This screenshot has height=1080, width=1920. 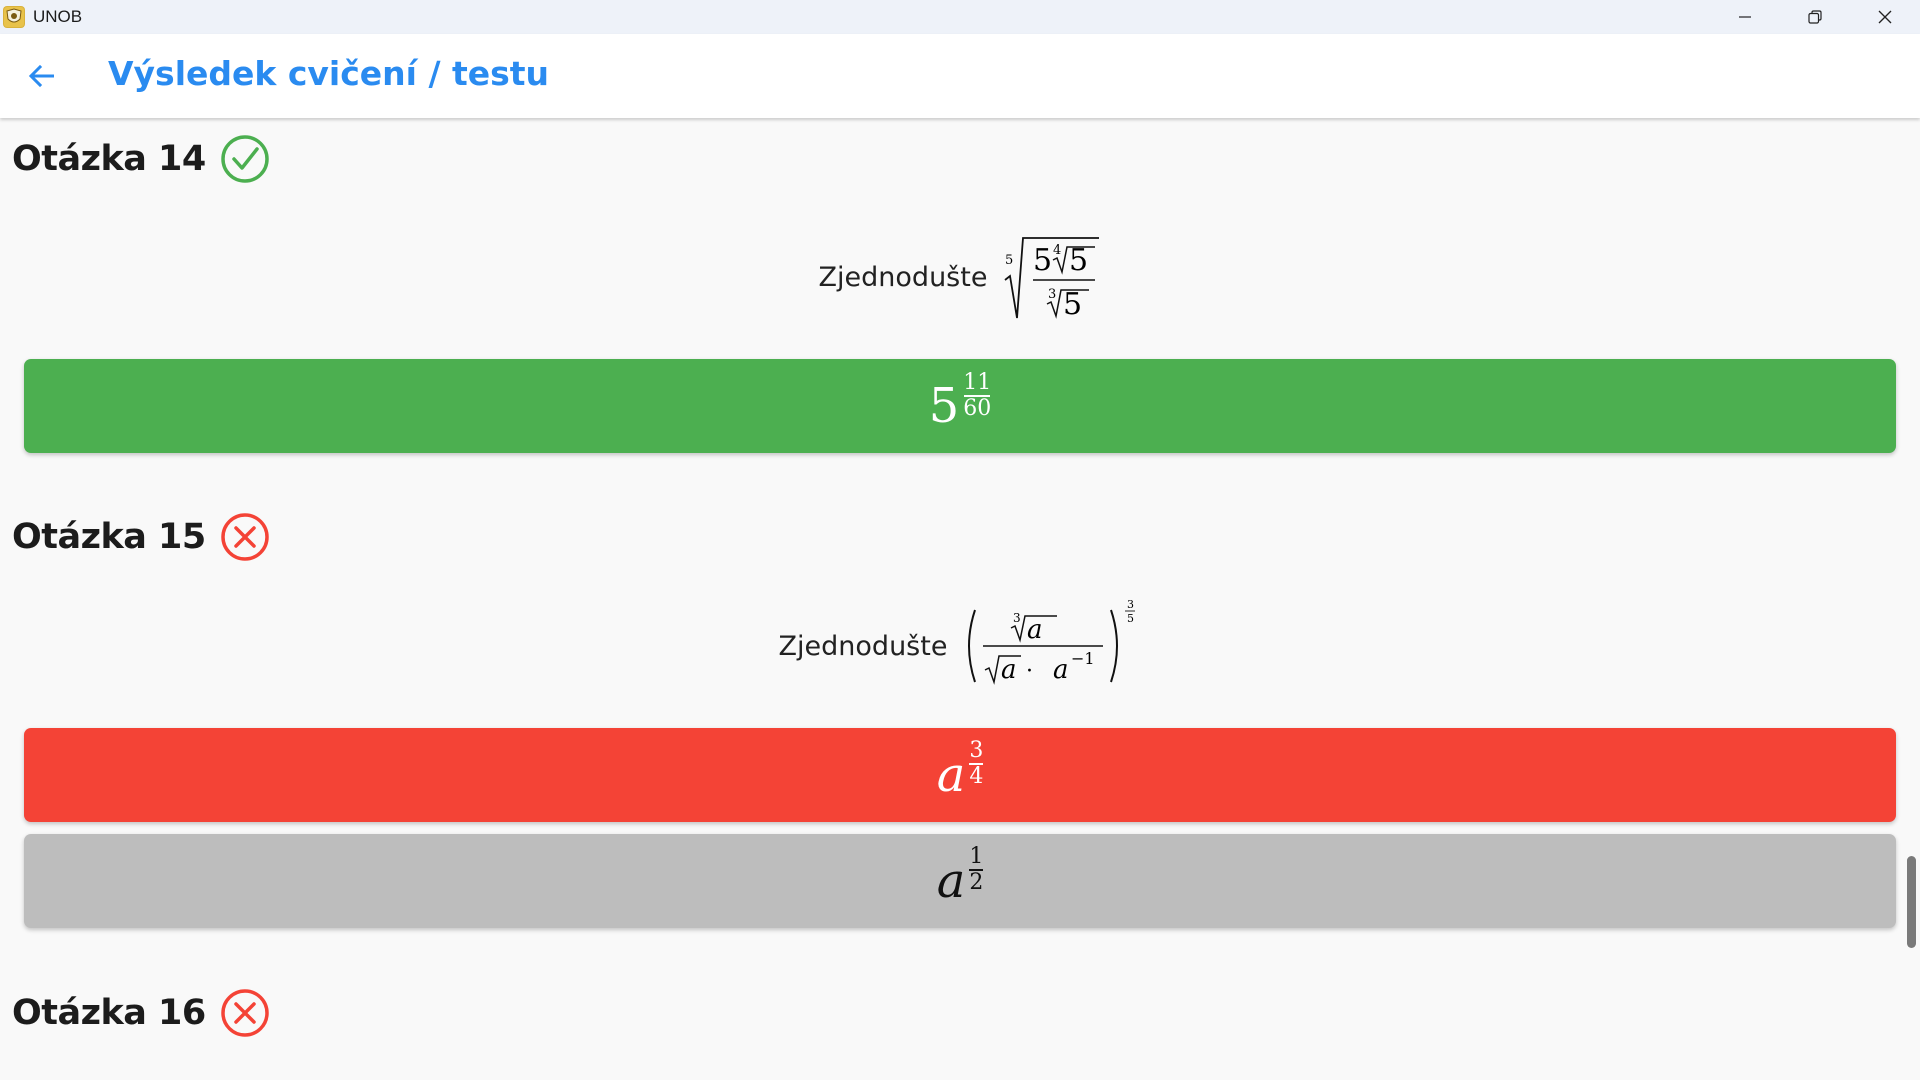 What do you see at coordinates (109, 537) in the screenshot?
I see `question-title: Otázka 15` at bounding box center [109, 537].